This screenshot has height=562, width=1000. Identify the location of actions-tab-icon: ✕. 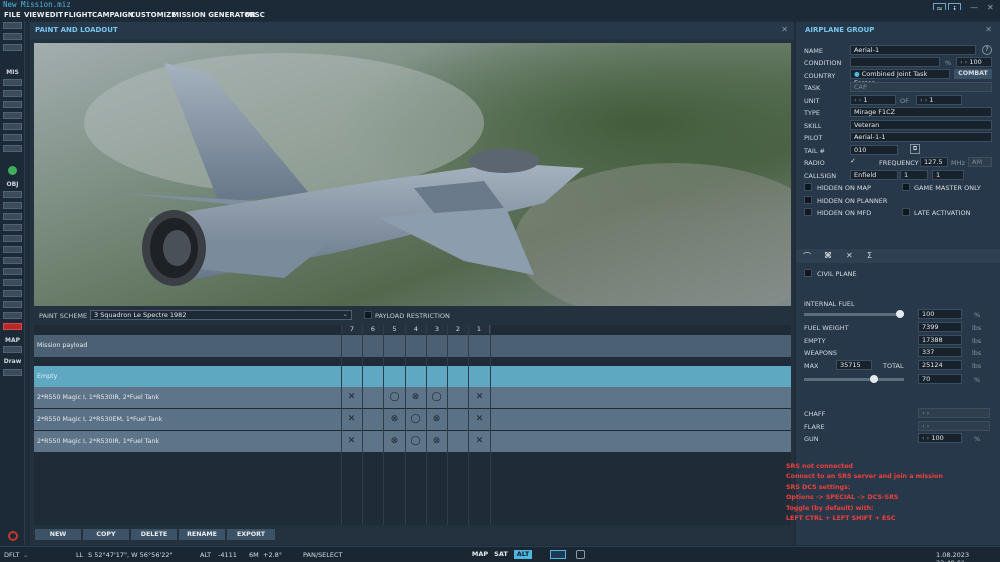
(849, 255).